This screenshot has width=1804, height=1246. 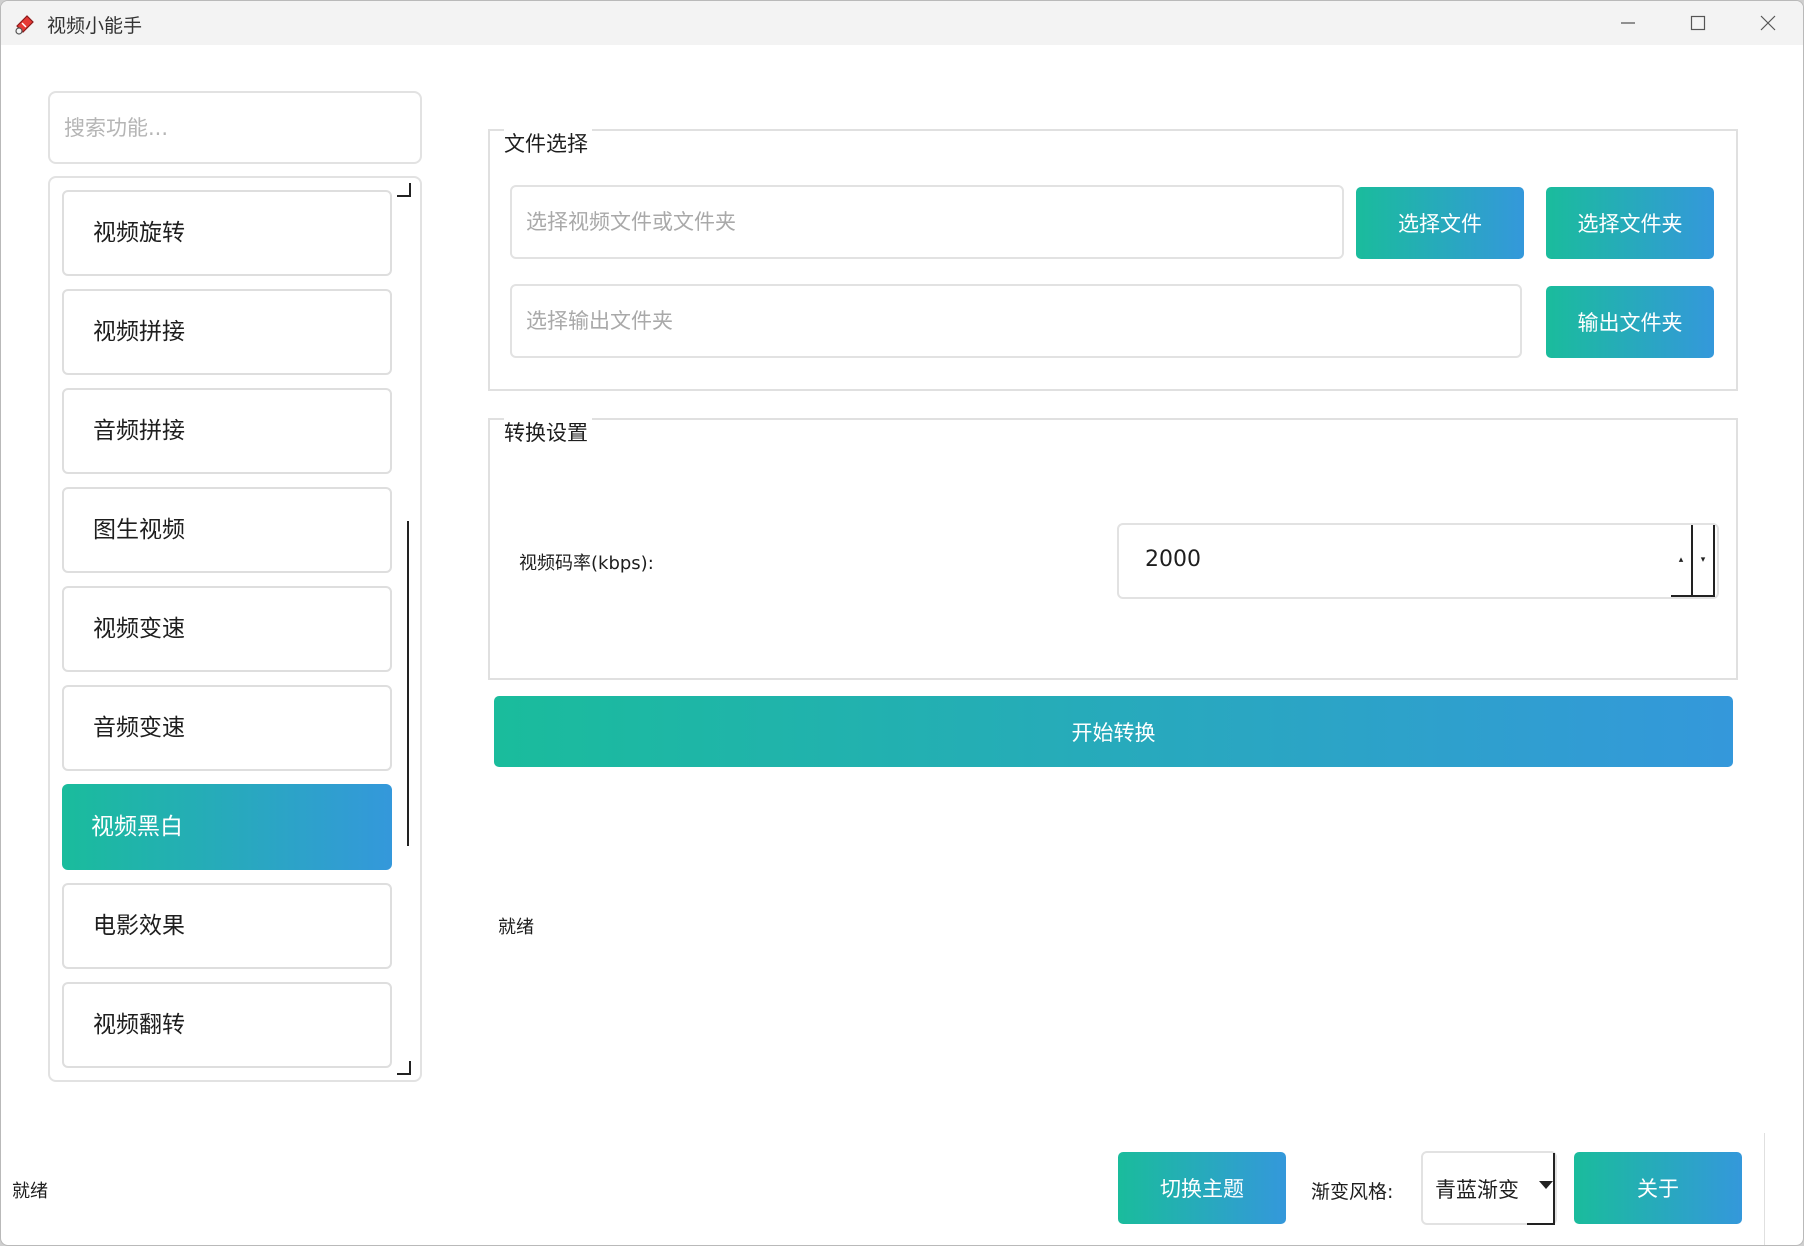 I want to click on bitrate-value: 2000, so click(x=1173, y=559).